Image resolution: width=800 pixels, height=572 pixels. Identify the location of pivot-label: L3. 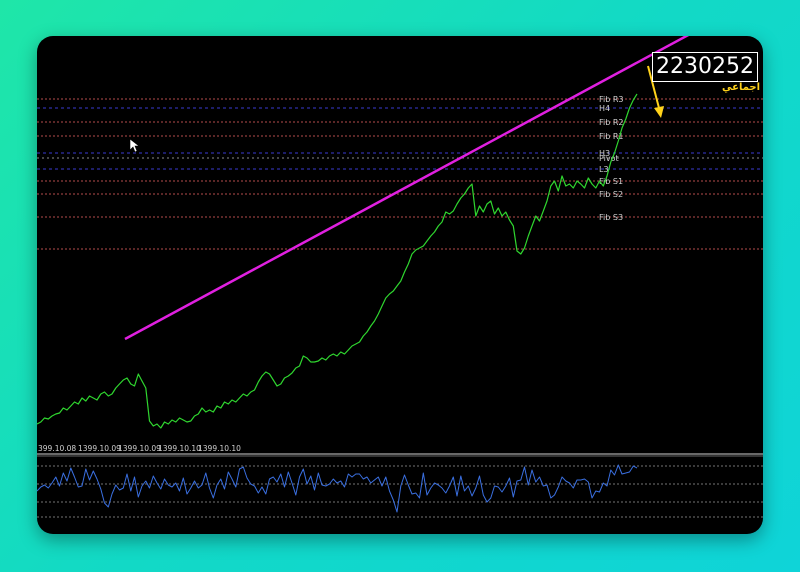
(604, 169).